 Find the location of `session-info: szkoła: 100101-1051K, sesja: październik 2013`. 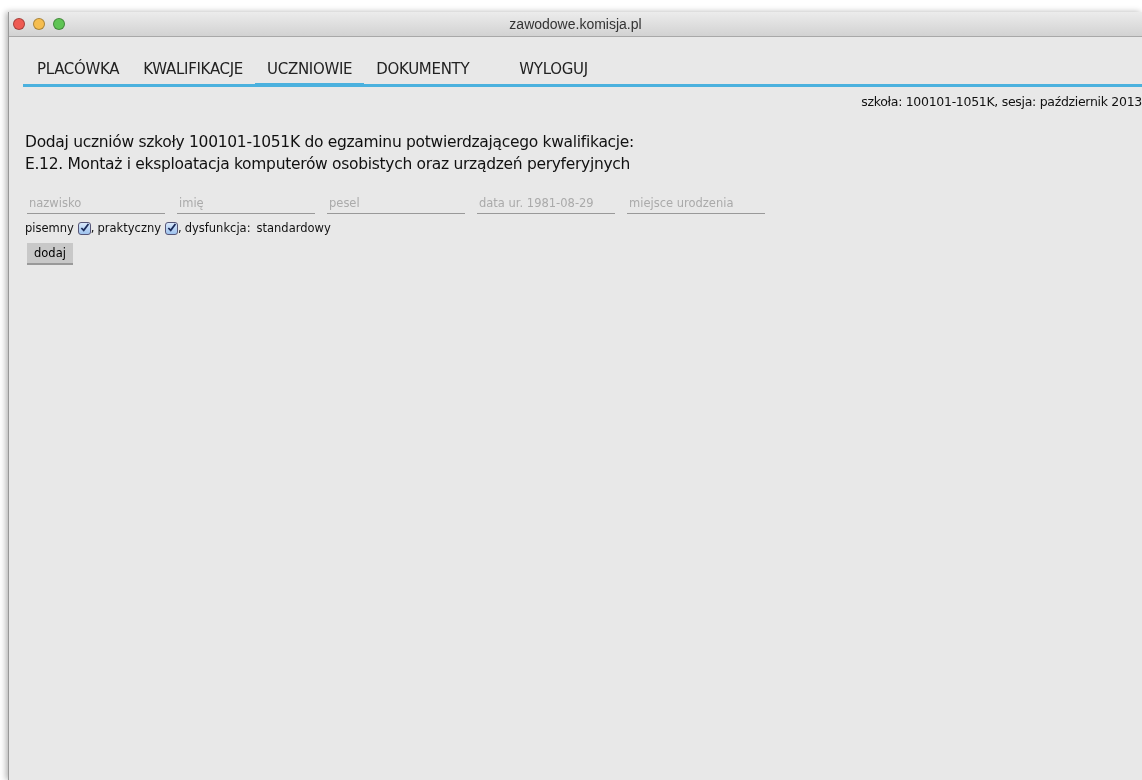

session-info: szkoła: 100101-1051K, sesja: październik 2013 is located at coordinates (1001, 101).